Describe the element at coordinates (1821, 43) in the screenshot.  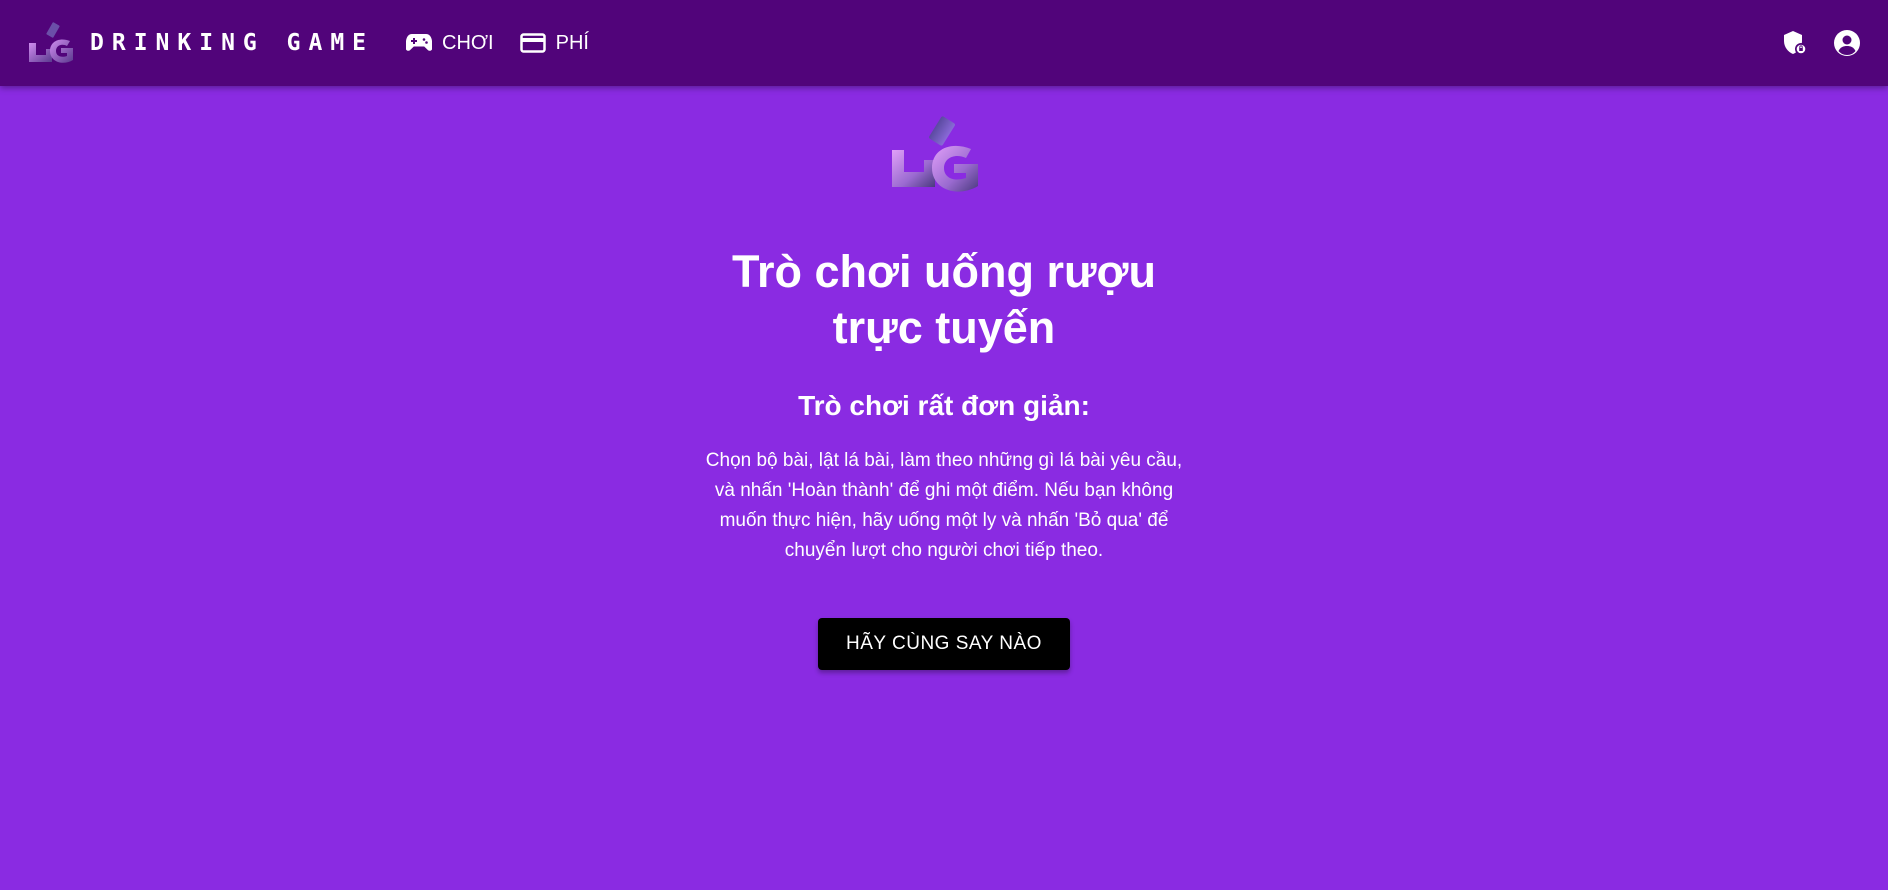
I see `header-actions` at that location.